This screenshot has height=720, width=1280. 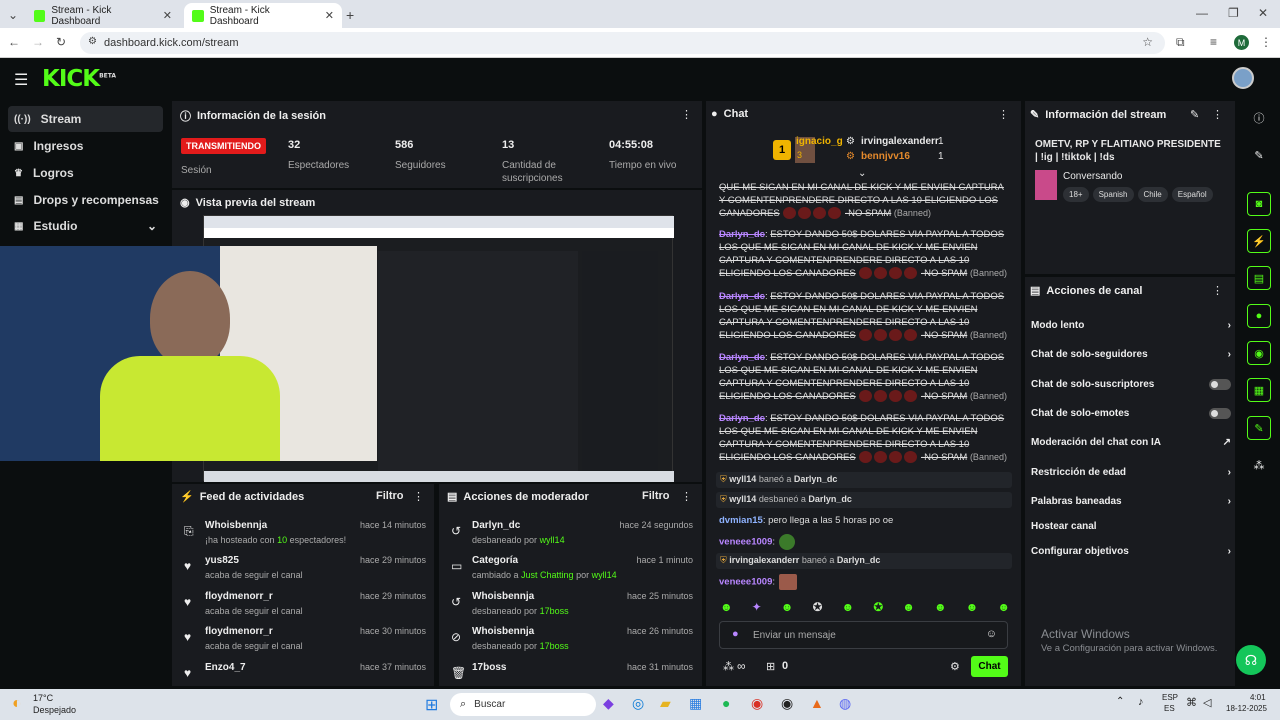 I want to click on reload-icon: ↻, so click(x=61, y=42).